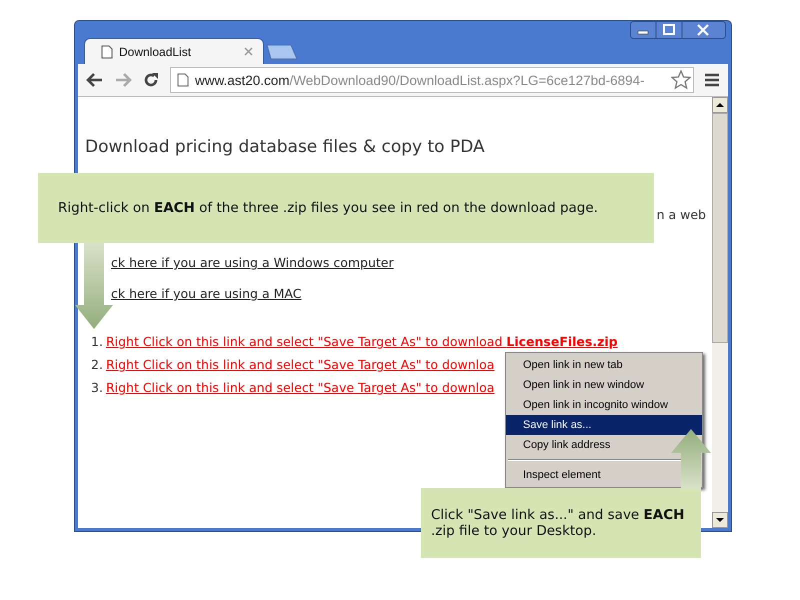 This screenshot has width=800, height=600. What do you see at coordinates (97, 364) in the screenshot?
I see `list-number: 2.` at bounding box center [97, 364].